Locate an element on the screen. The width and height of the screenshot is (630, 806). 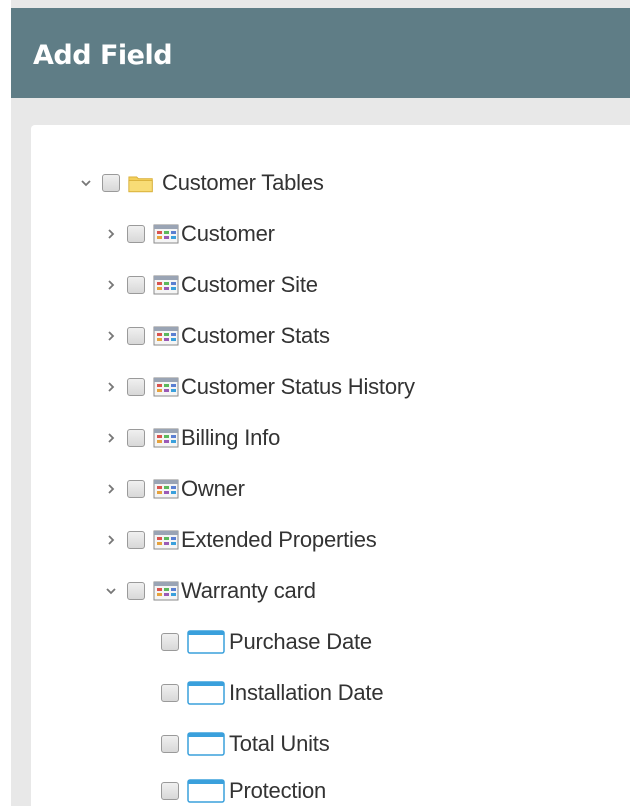
tree-node-label: Installation Date is located at coordinates (306, 692).